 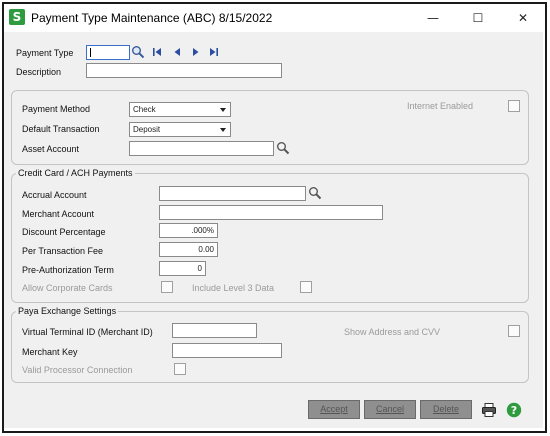 What do you see at coordinates (180, 129) in the screenshot?
I see `default-transaction-select: Deposit` at bounding box center [180, 129].